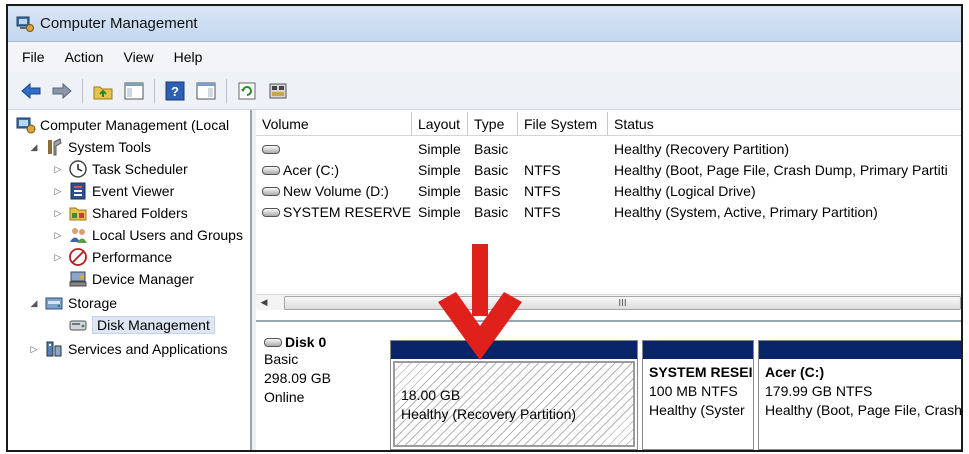  I want to click on tree-item-device-manager: Device Manager, so click(131, 279).